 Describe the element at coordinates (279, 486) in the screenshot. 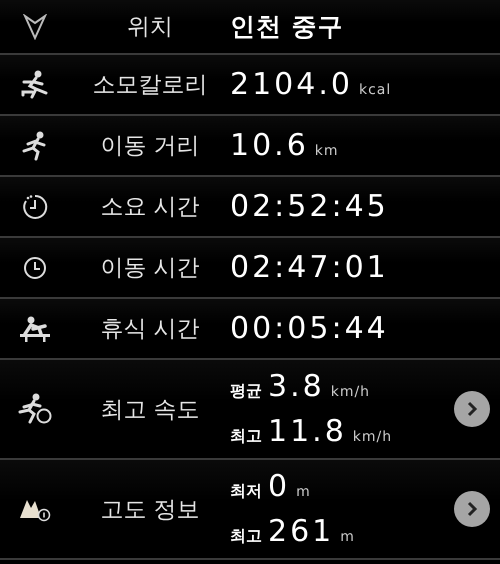

I see `stat-value: 0` at that location.